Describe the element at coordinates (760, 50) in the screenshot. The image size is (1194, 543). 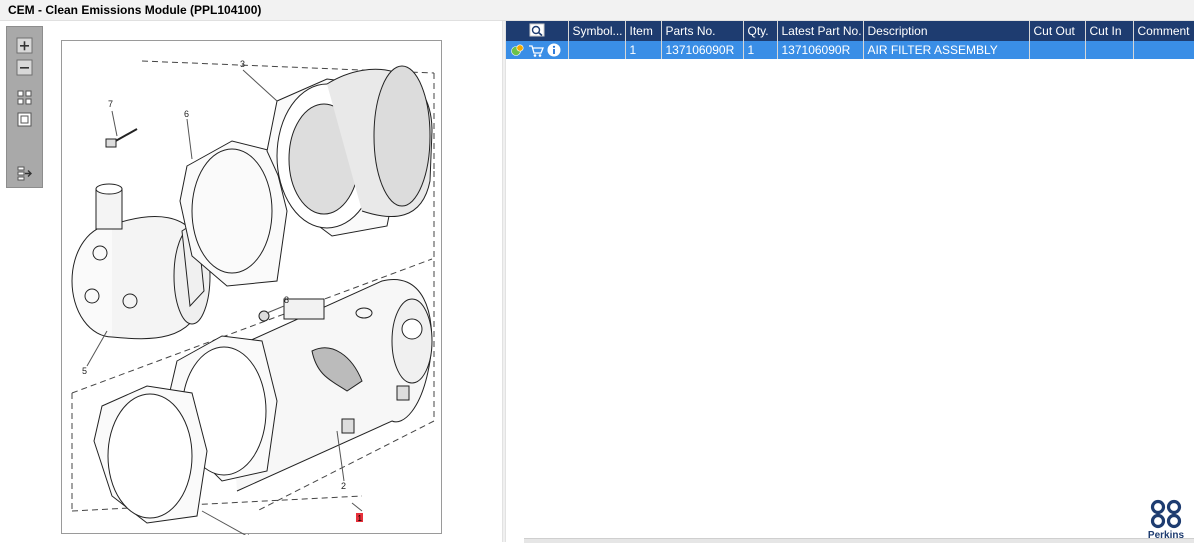
I see `cell-qty: 1` at that location.